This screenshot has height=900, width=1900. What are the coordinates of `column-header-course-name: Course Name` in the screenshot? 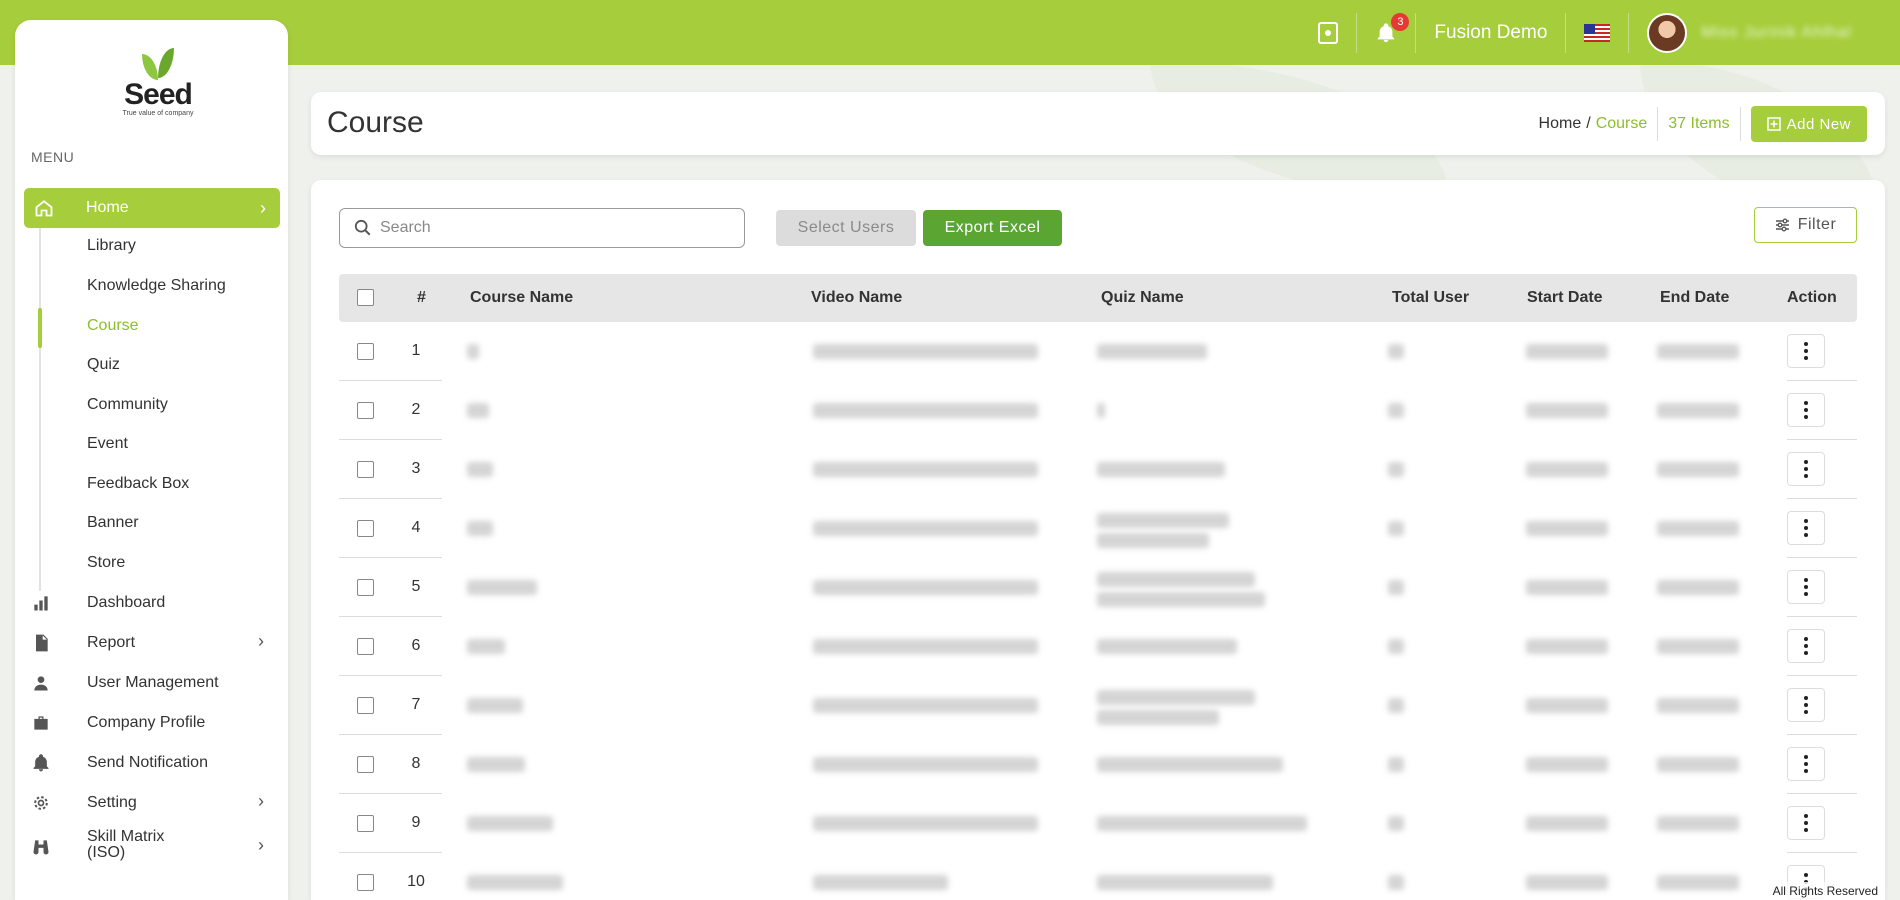 It's located at (521, 298).